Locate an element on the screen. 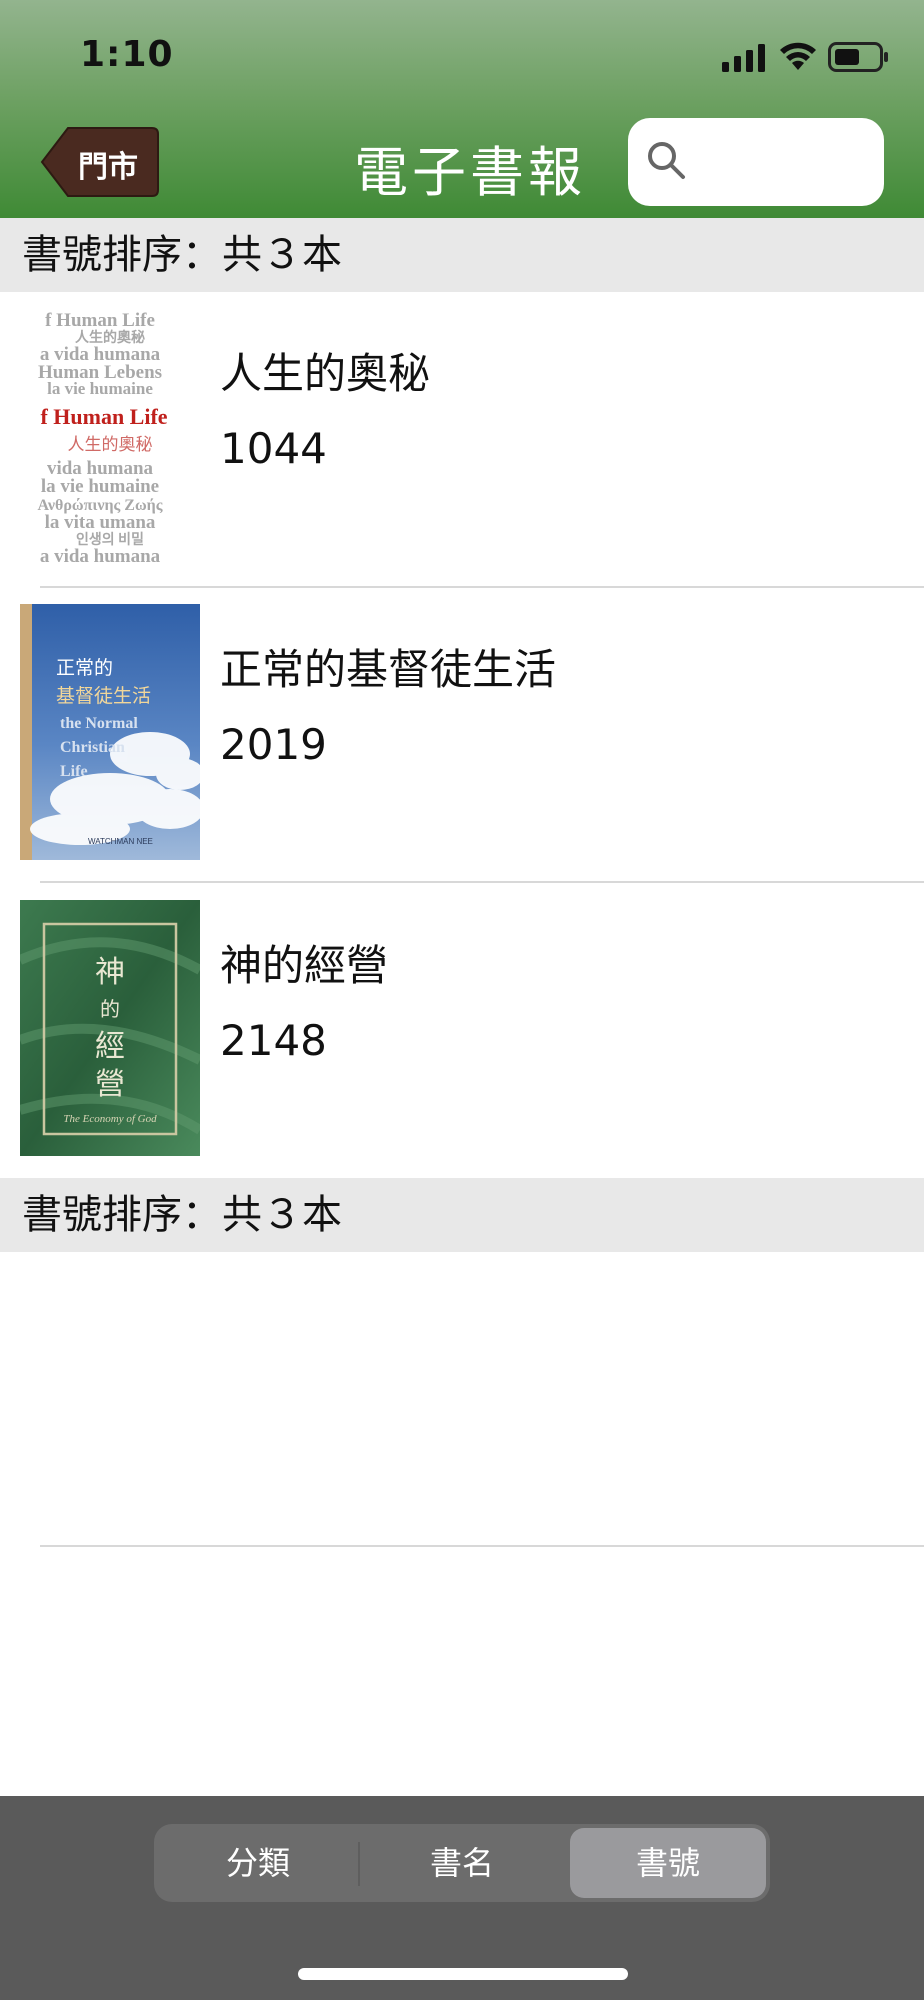  cover-highlight-subtitle: 人生的奧秘 is located at coordinates (110, 445).